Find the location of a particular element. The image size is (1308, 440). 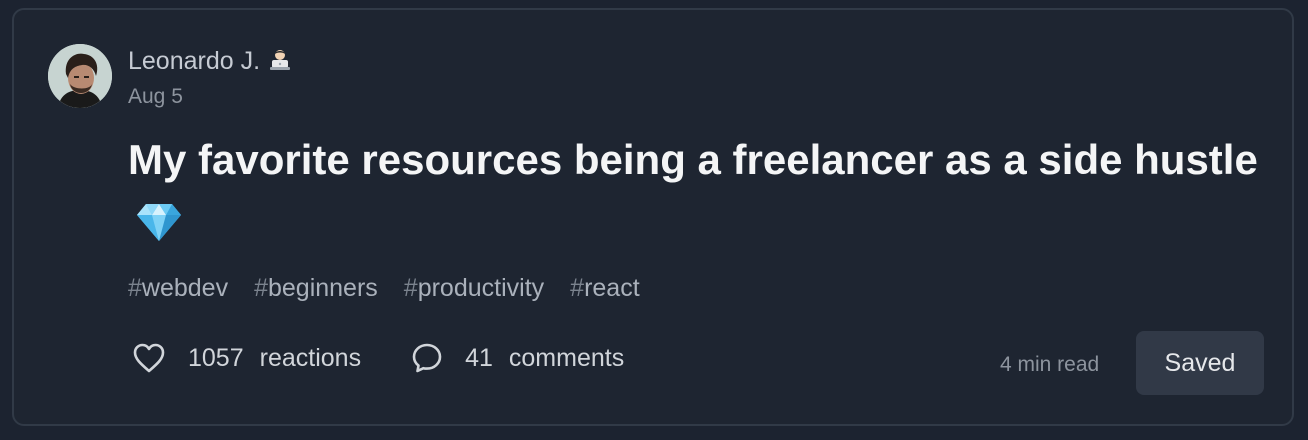

comments-label: comments is located at coordinates (566, 357).